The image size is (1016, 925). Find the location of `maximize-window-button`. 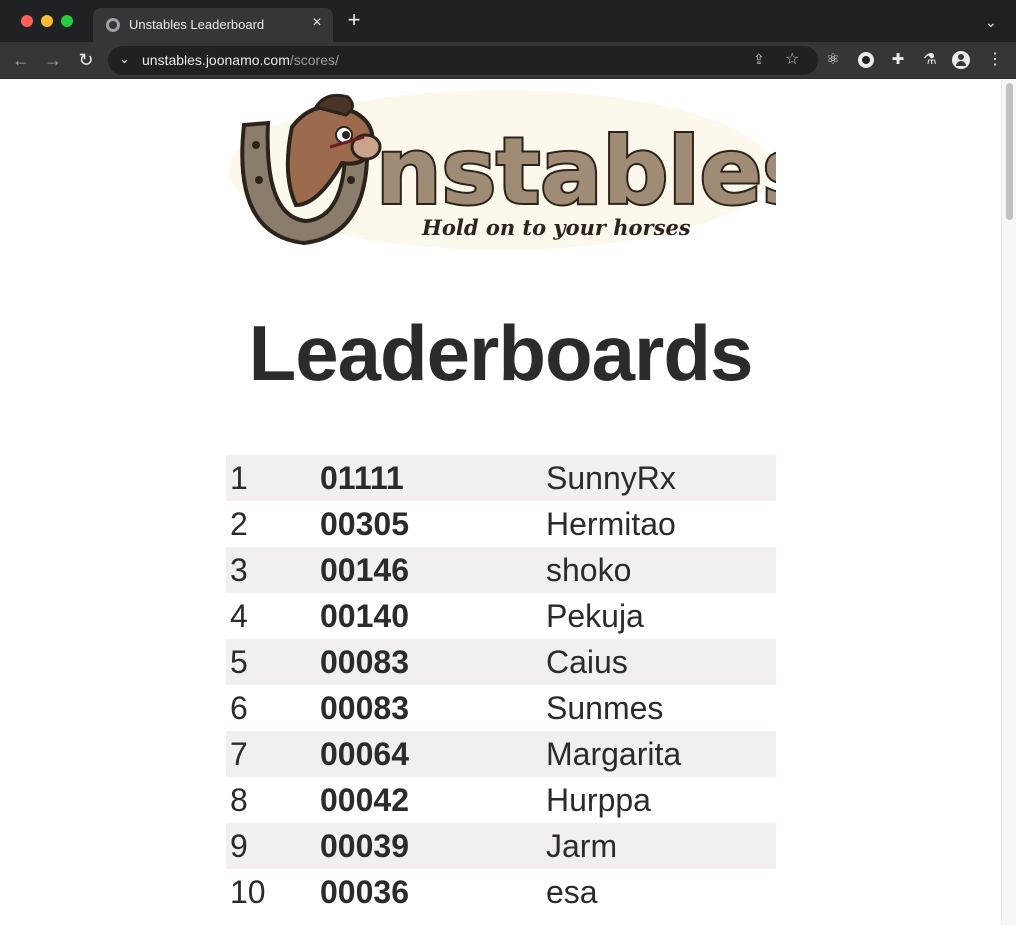

maximize-window-button is located at coordinates (67, 21).